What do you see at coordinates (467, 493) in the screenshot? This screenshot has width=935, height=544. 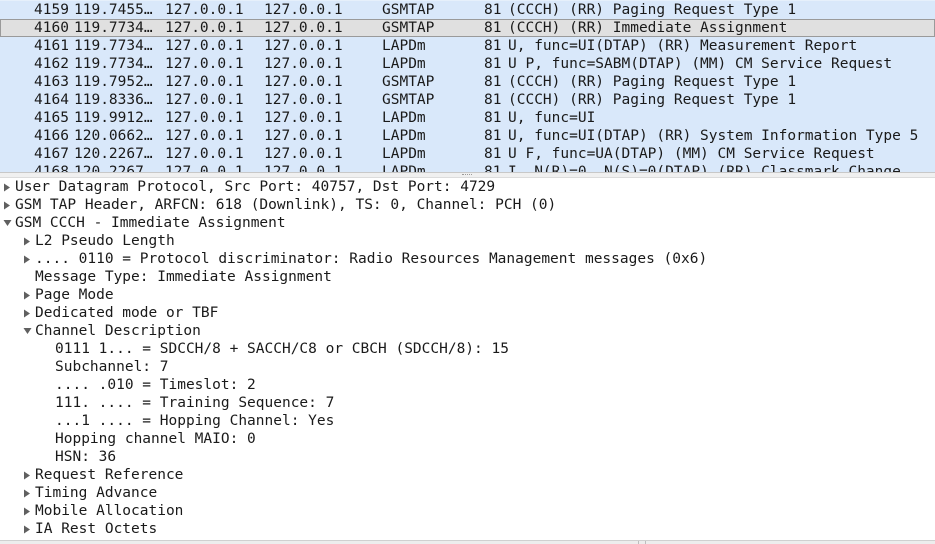 I see `detail-tree-item: Timing Advance` at bounding box center [467, 493].